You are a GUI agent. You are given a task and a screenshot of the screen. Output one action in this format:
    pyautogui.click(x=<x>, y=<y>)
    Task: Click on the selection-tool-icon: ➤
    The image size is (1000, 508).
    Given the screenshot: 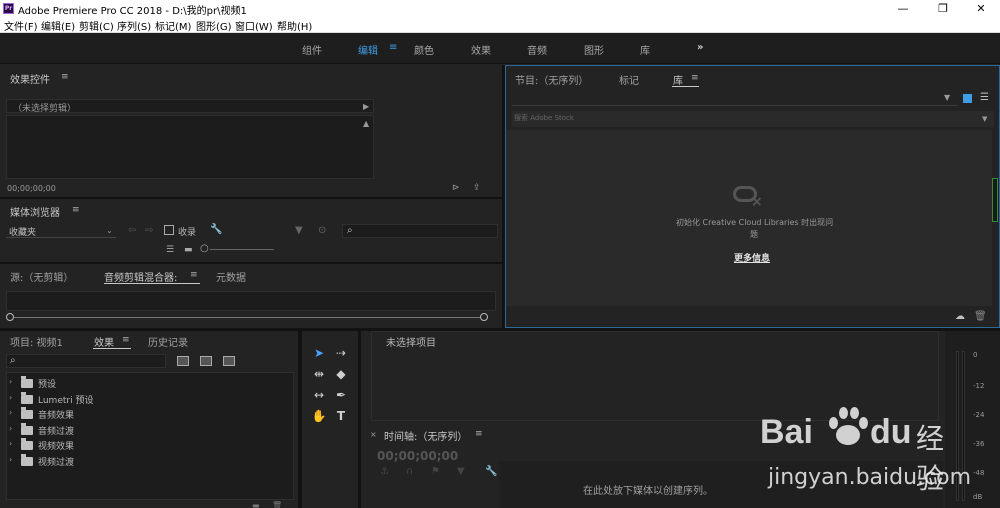 What is the action you would take?
    pyautogui.click(x=319, y=353)
    